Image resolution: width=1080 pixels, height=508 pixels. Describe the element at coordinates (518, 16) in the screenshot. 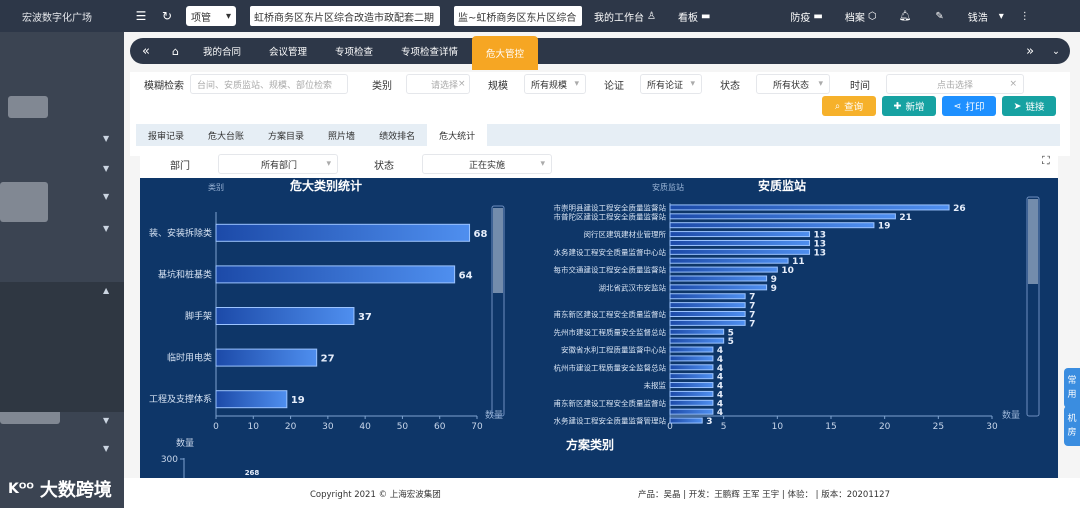

I see `nav-tab-supervision: 监~虹桥商务区东片区综合` at that location.